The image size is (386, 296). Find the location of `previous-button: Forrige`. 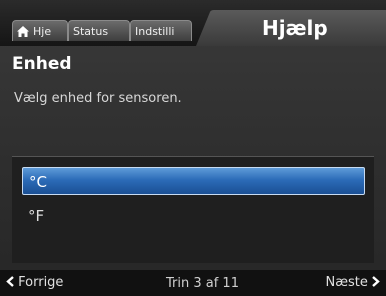

previous-button: Forrige is located at coordinates (34, 283).